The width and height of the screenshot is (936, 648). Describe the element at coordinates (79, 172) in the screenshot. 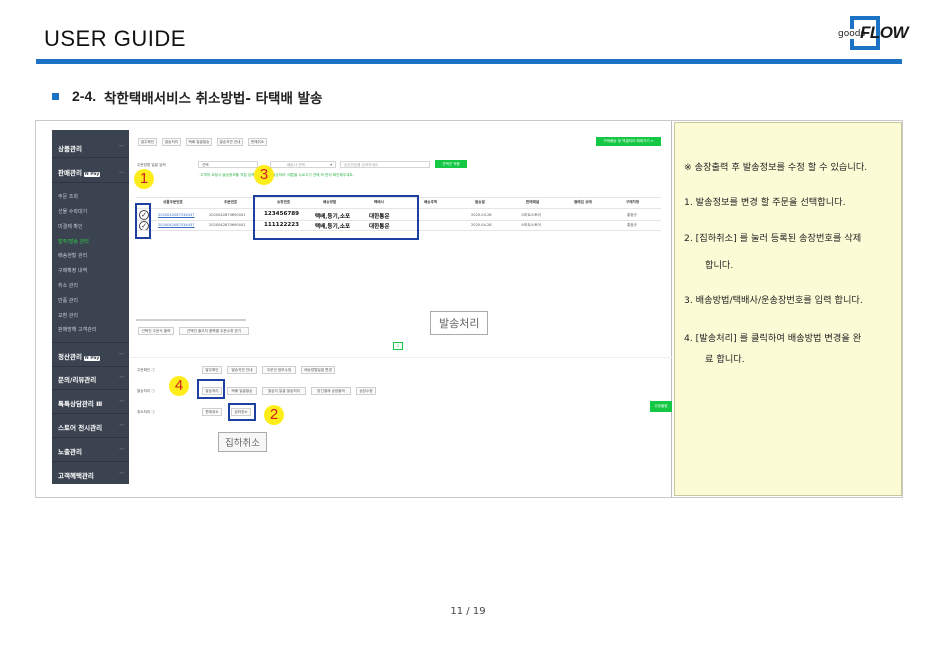

I see `sidebar-head-sales: 판매관리 N Pay` at that location.